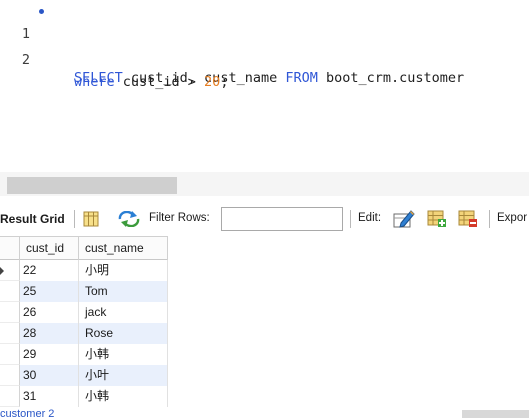 The height and width of the screenshot is (418, 529). What do you see at coordinates (123, 312) in the screenshot?
I see `cell-cust-name: jack` at bounding box center [123, 312].